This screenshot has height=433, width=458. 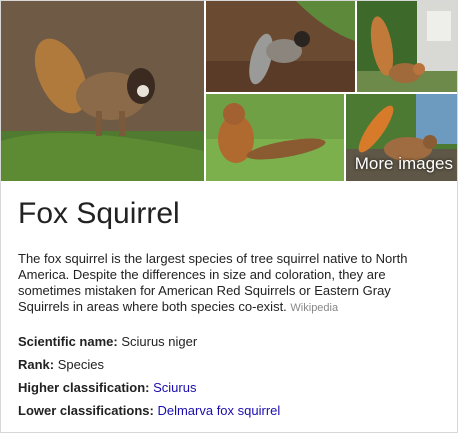 What do you see at coordinates (159, 341) in the screenshot?
I see `fact-value: Sciurus niger` at bounding box center [159, 341].